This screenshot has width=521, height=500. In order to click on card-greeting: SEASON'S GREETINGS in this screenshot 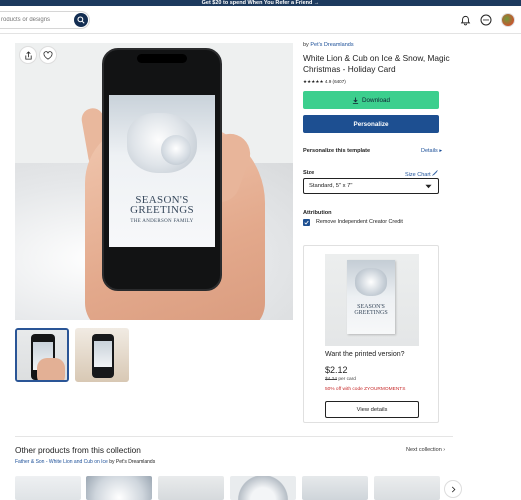, I will do `click(162, 205)`.